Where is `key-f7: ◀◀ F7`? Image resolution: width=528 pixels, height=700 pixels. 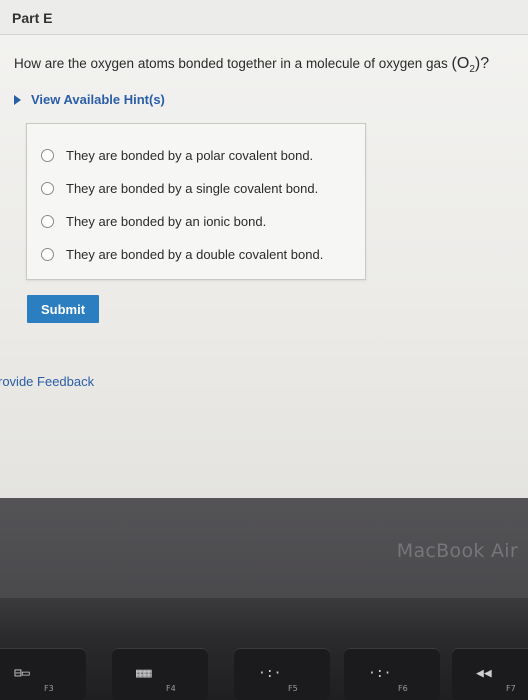 key-f7: ◀◀ F7 is located at coordinates (490, 674).